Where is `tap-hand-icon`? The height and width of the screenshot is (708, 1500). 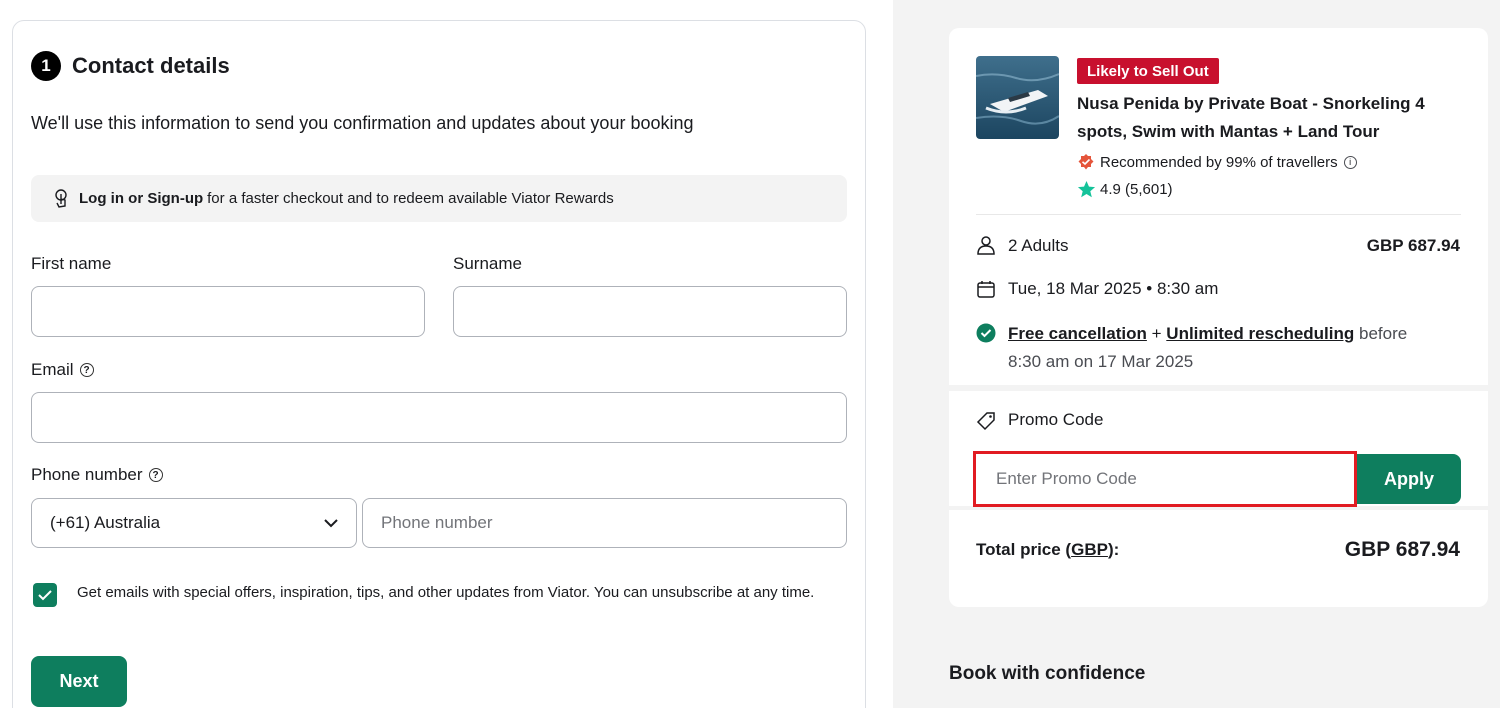
tap-hand-icon is located at coordinates (61, 198).